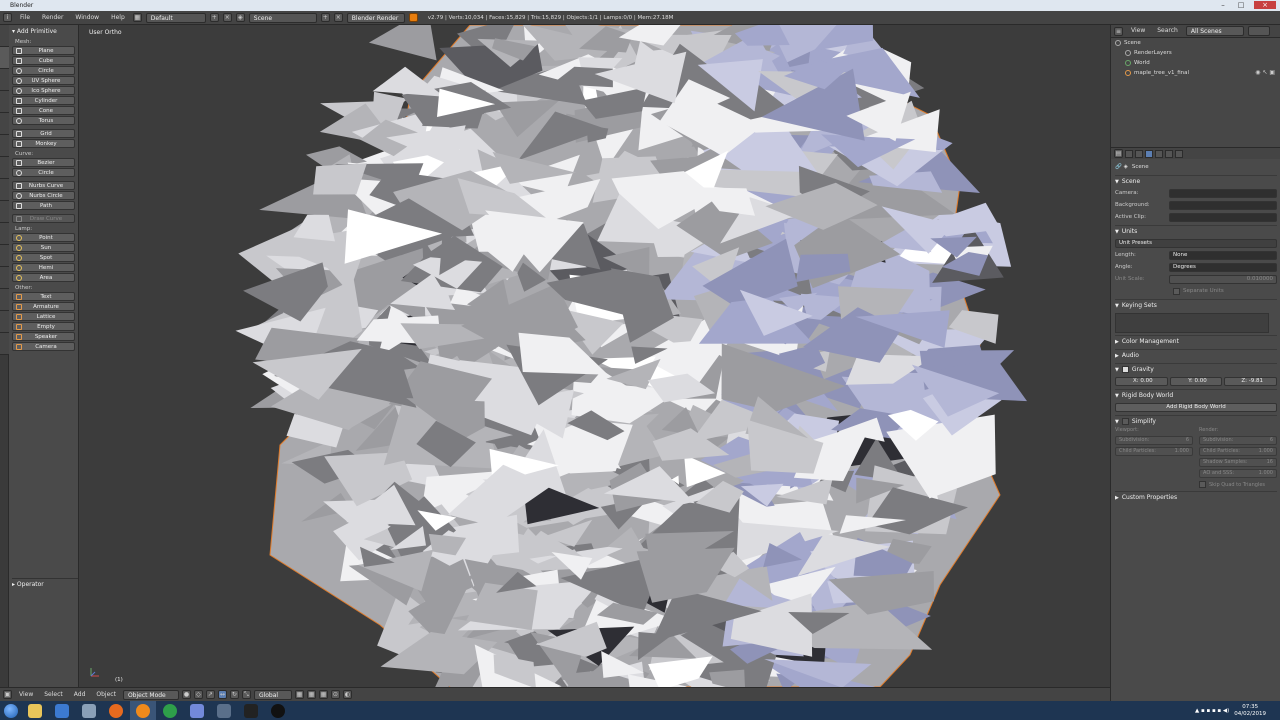 This screenshot has height=720, width=1280. Describe the element at coordinates (1196, 181) in the screenshot. I see `scene-section-header: ▼ Scene` at that location.